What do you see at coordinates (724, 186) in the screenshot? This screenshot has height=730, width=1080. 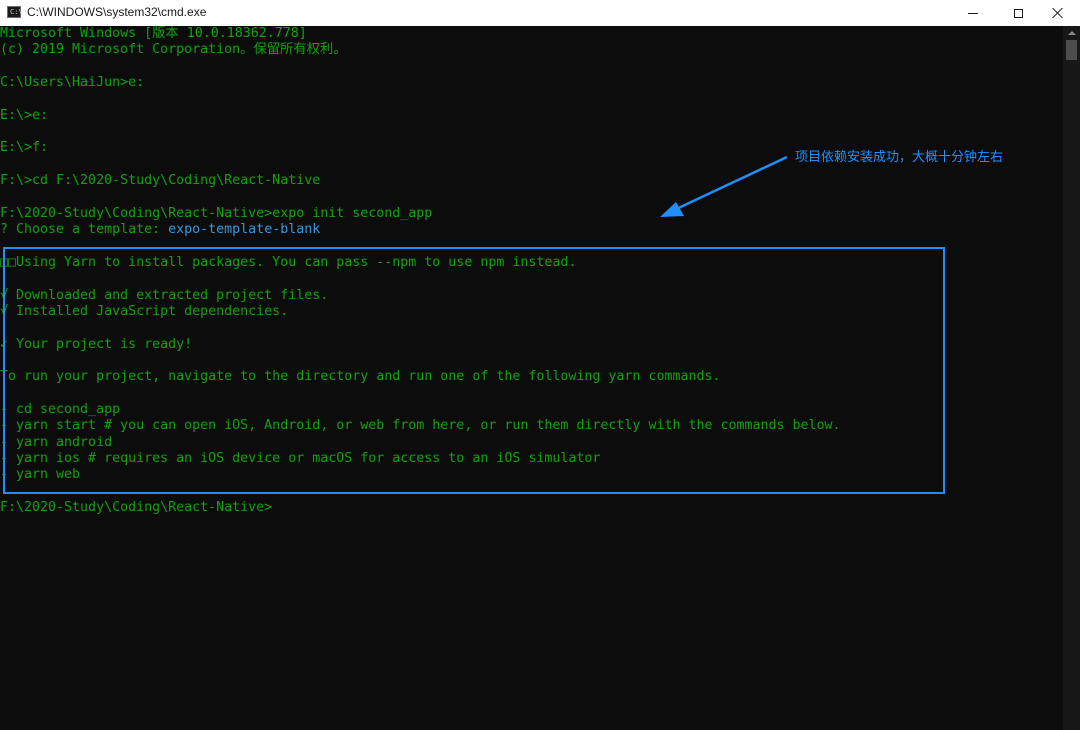 I see `annotation-arrow-icon` at bounding box center [724, 186].